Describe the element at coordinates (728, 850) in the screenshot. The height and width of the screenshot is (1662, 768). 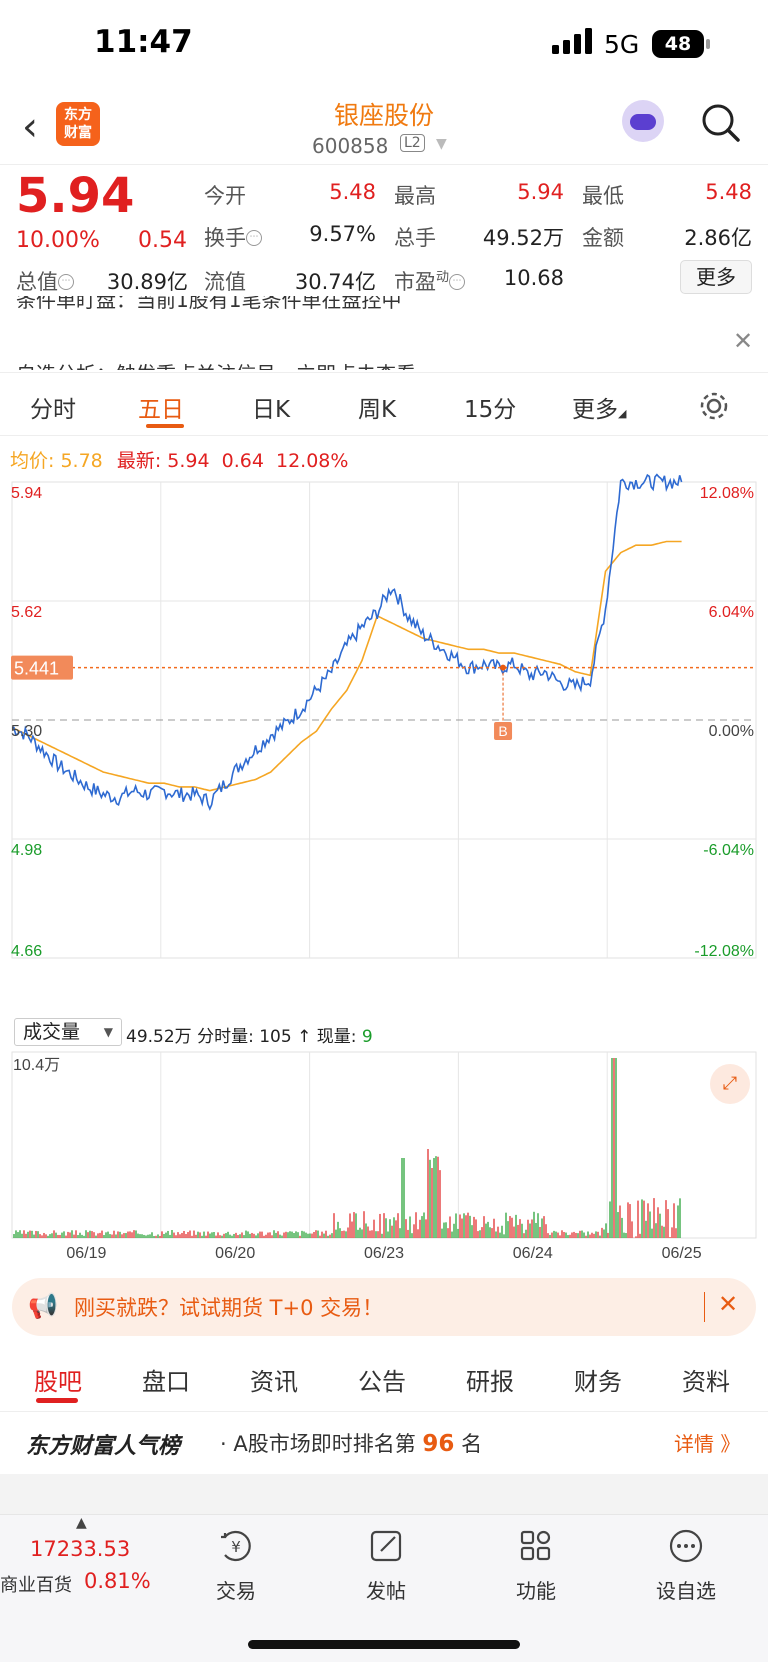
I see `y-right-label: -6.04%` at that location.